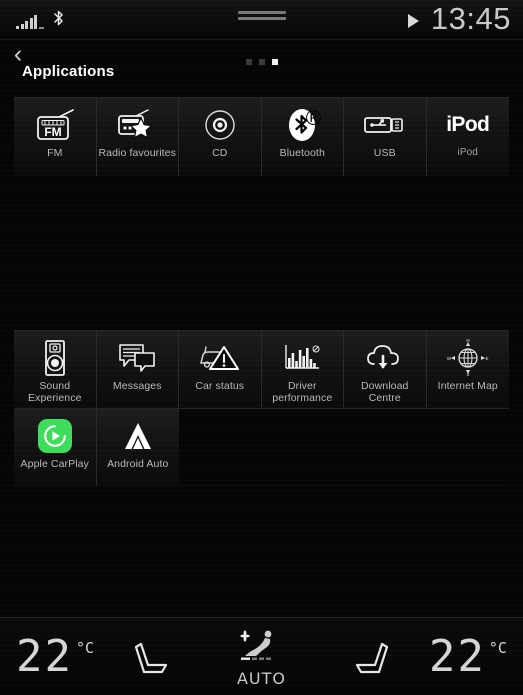 This screenshot has width=523, height=695. Describe the element at coordinates (138, 436) in the screenshot. I see `android-auto-icon` at that location.